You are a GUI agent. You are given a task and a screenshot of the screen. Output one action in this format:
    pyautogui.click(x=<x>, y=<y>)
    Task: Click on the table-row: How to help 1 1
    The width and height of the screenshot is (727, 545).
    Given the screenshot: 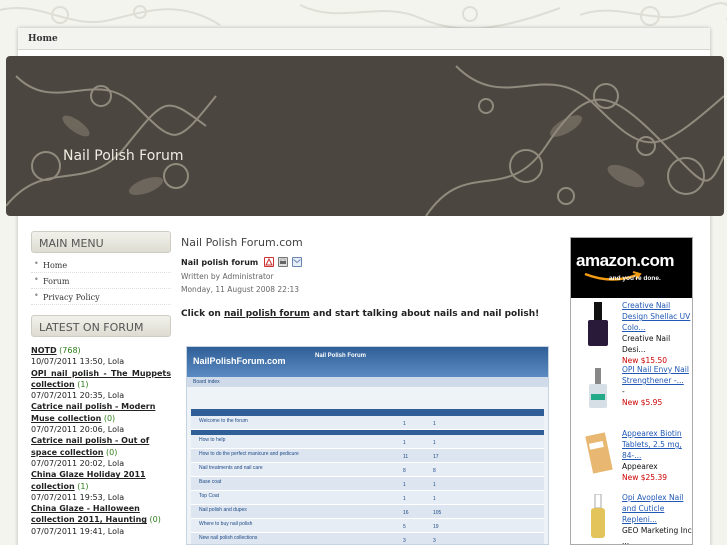 What is the action you would take?
    pyautogui.click(x=367, y=442)
    